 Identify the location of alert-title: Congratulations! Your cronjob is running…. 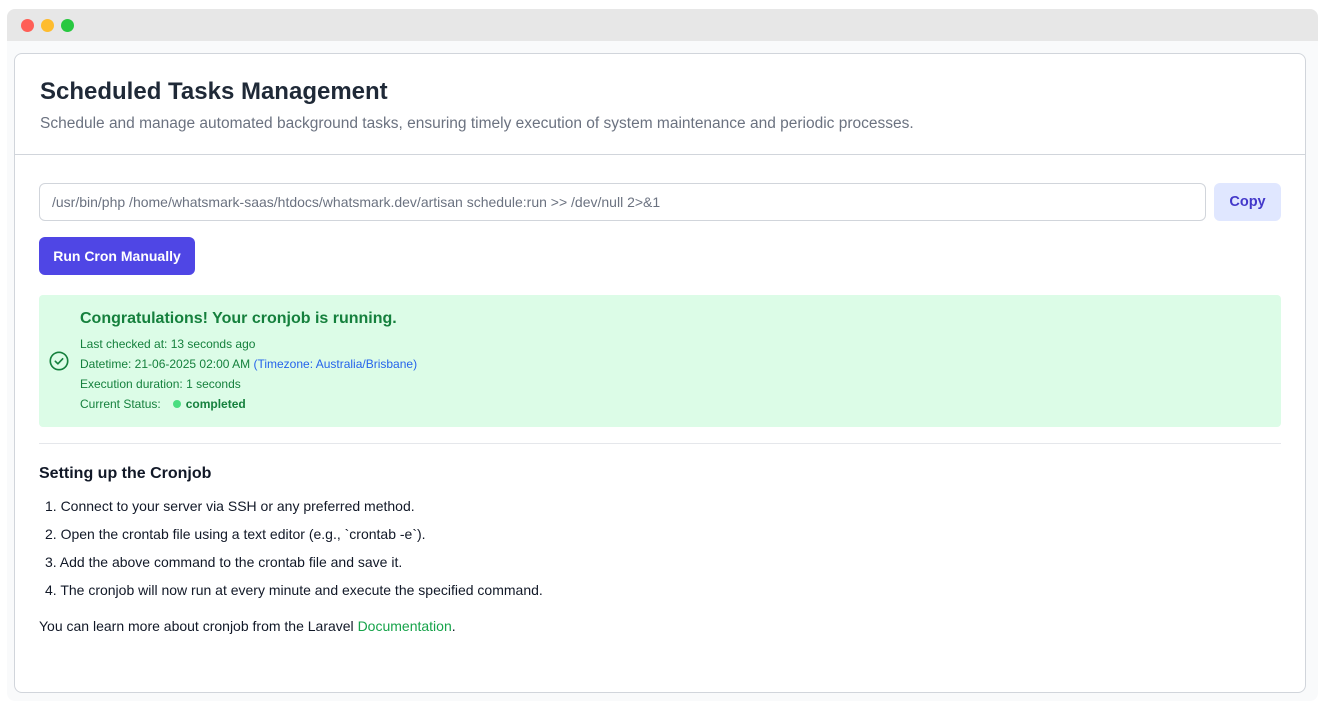
(238, 318).